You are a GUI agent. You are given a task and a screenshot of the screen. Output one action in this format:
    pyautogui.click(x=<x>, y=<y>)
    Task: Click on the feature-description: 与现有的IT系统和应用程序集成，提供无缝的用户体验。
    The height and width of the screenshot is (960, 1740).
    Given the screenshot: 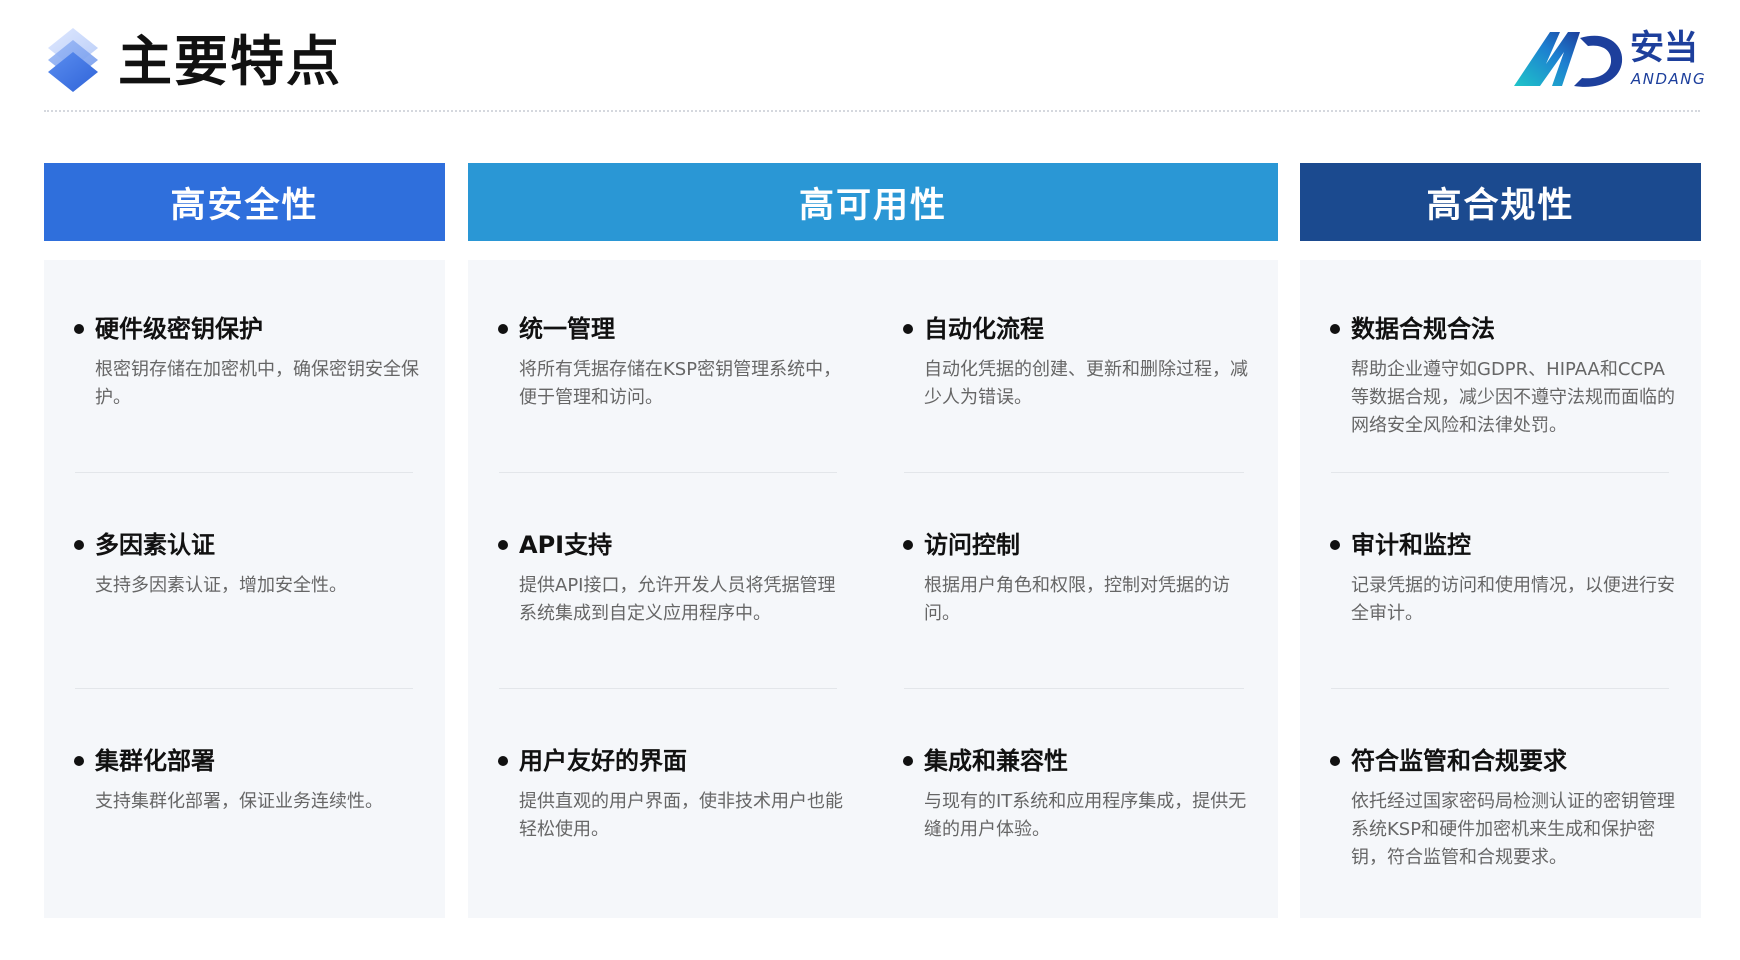 What is the action you would take?
    pyautogui.click(x=1085, y=815)
    